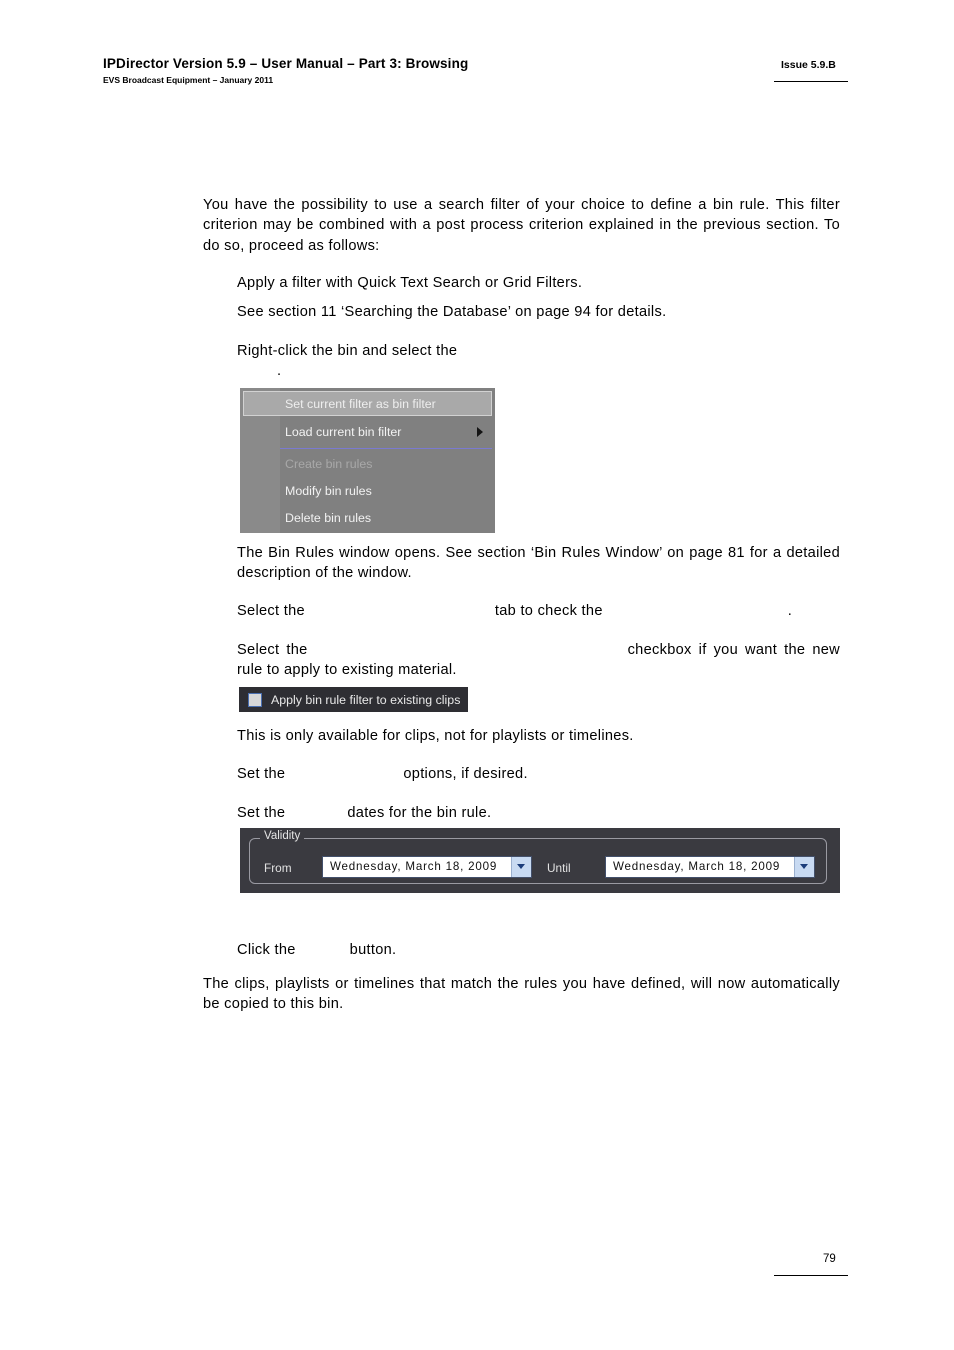 This screenshot has height=1350, width=954. What do you see at coordinates (387, 432) in the screenshot?
I see `context-menu-item-load-current-bin-filter: Load current bin filter` at bounding box center [387, 432].